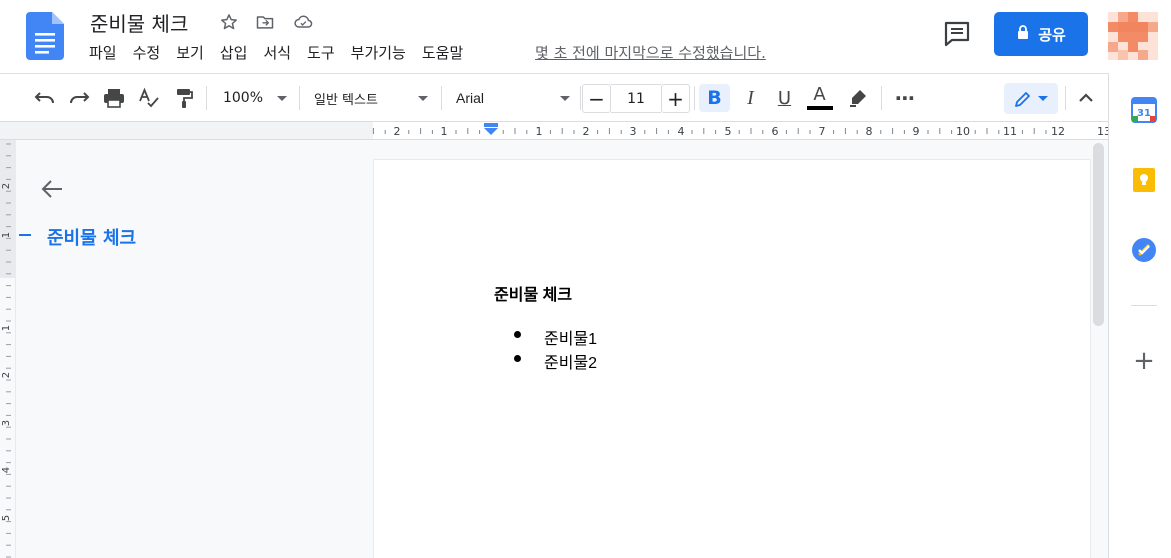 The width and height of the screenshot is (1171, 558). I want to click on paint-format-icon, so click(184, 98).